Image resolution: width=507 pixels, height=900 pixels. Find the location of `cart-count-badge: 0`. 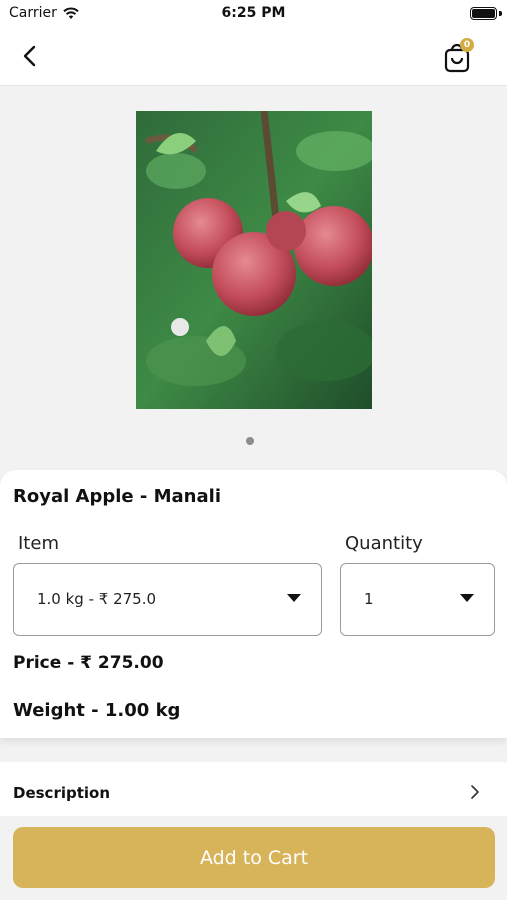

cart-count-badge: 0 is located at coordinates (467, 45).